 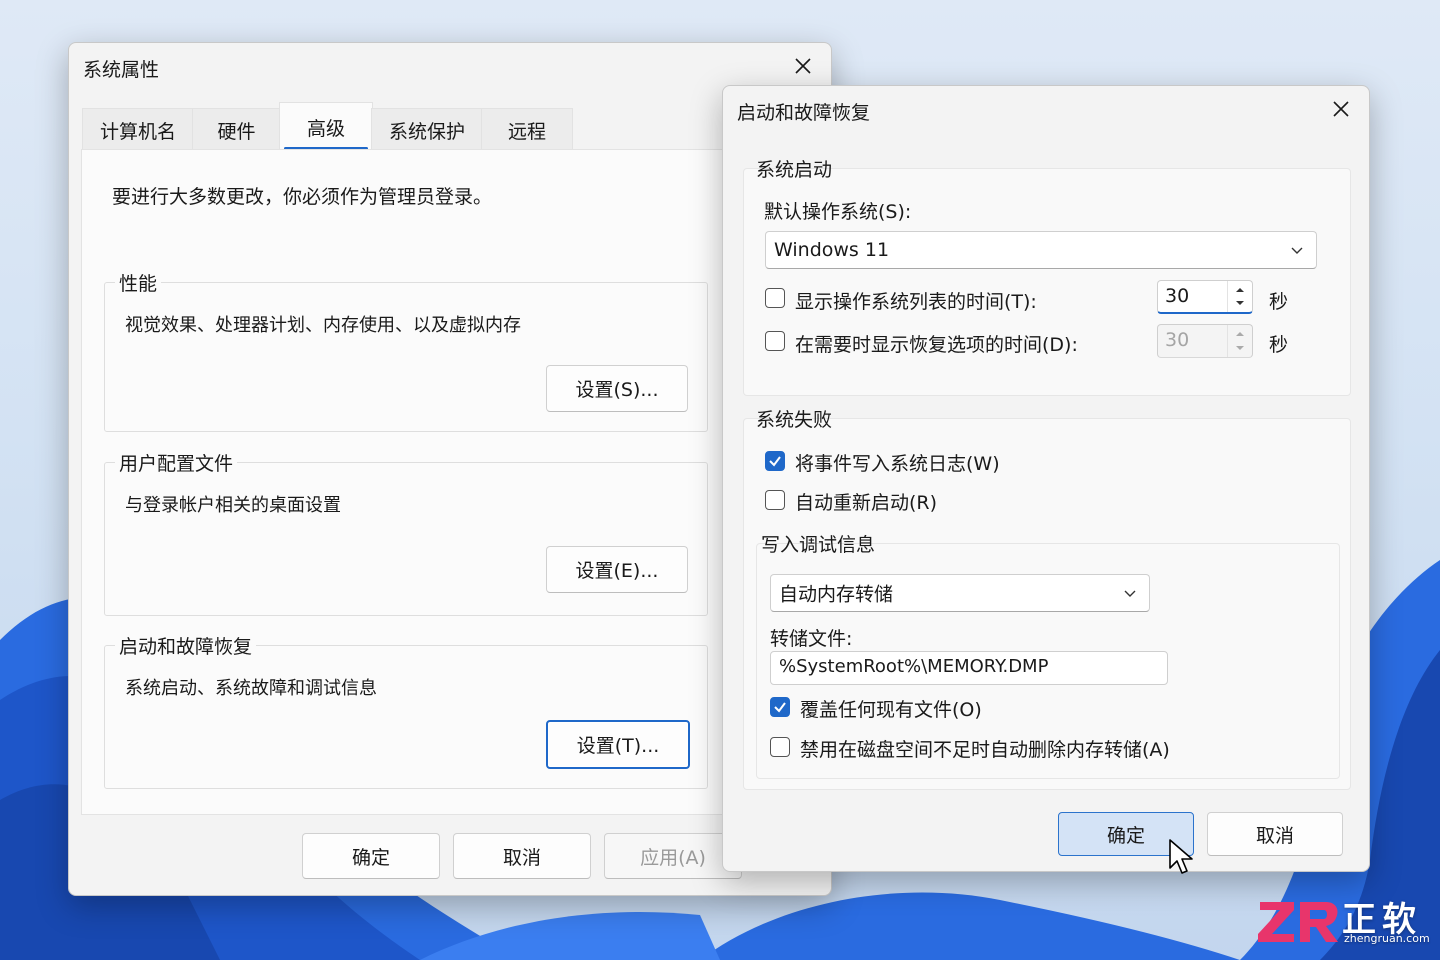 I want to click on startup-recovery-title: 启动和故障恢复, so click(x=186, y=645).